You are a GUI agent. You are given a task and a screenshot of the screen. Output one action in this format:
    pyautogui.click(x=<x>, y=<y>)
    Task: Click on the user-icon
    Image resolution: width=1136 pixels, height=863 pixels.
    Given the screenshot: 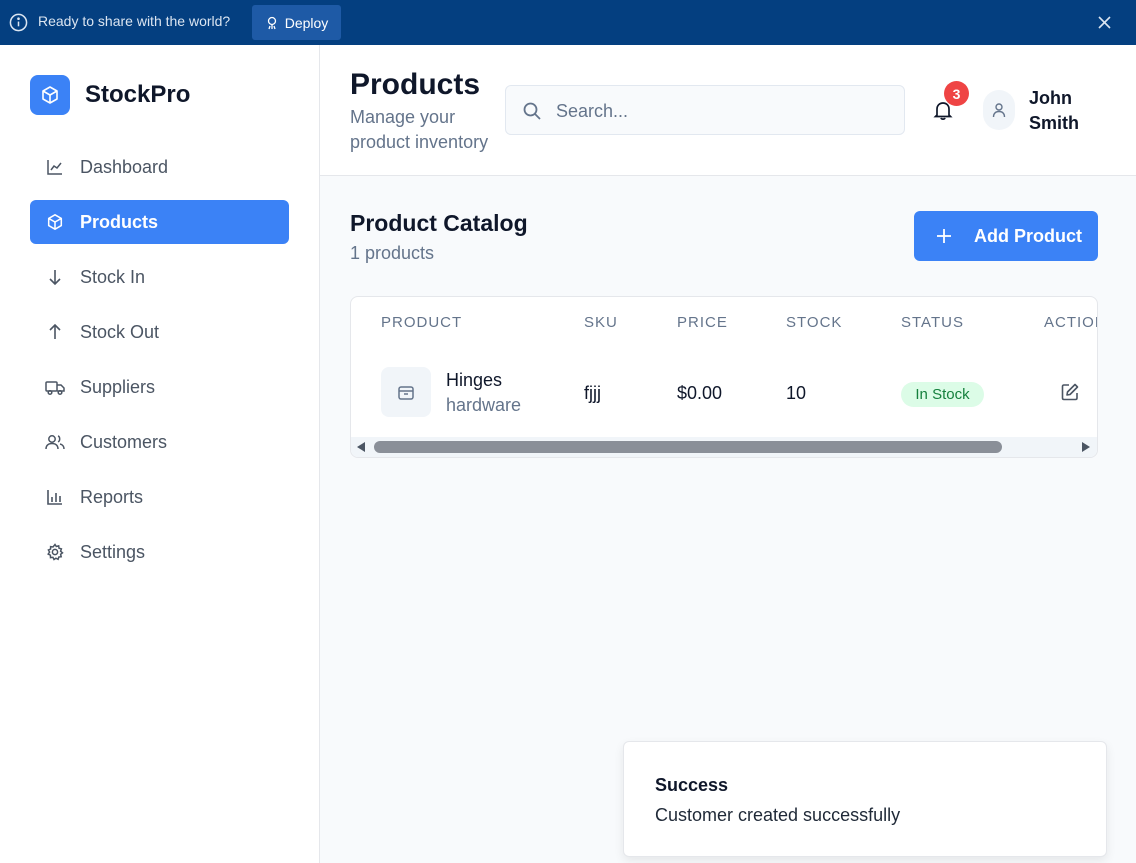 What is the action you would take?
    pyautogui.click(x=999, y=110)
    